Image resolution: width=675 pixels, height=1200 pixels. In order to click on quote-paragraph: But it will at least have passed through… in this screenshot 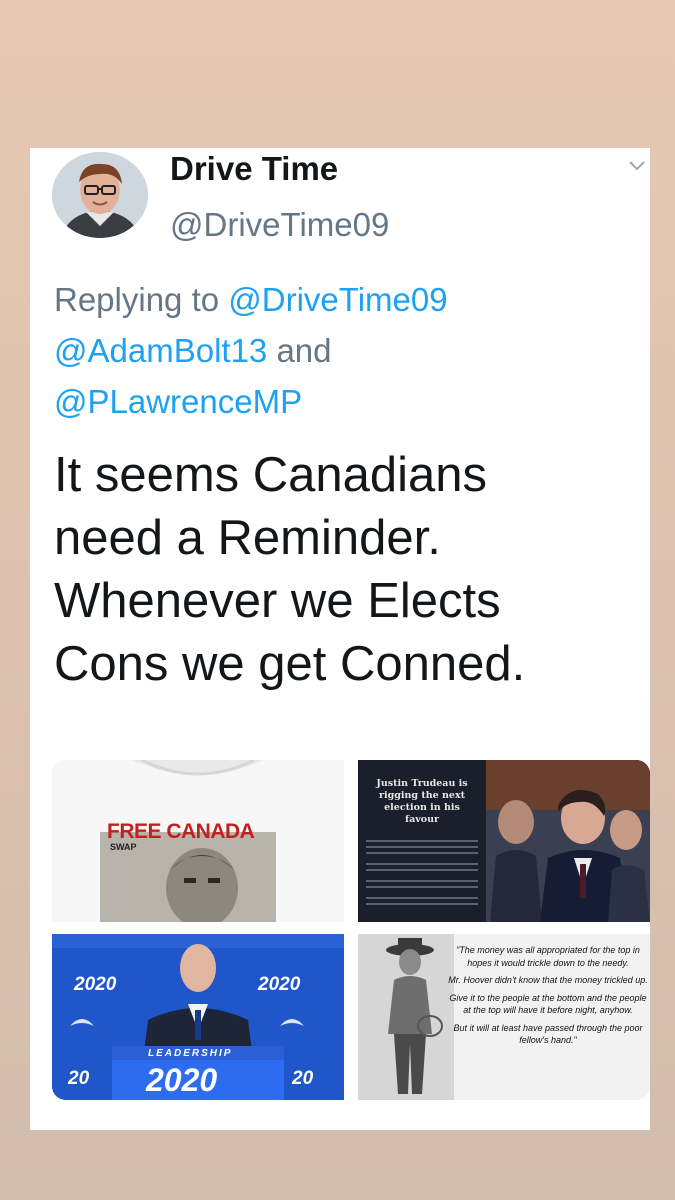, I will do `click(548, 1034)`.